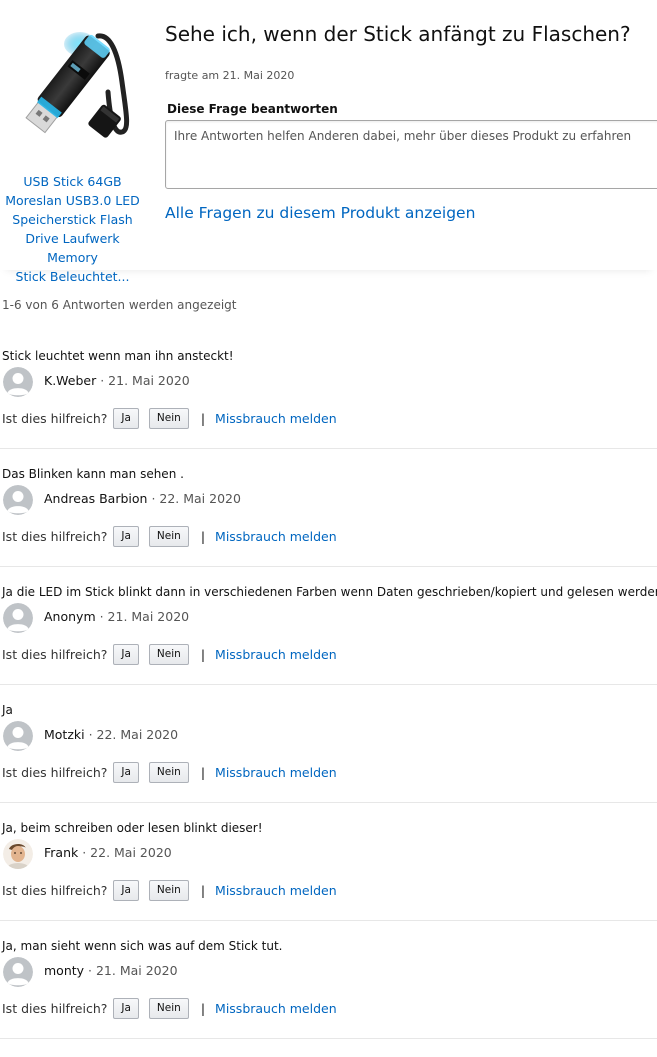 The height and width of the screenshot is (1057, 657). I want to click on author-line: K.Weber · 21. Mai 2020, so click(117, 380).